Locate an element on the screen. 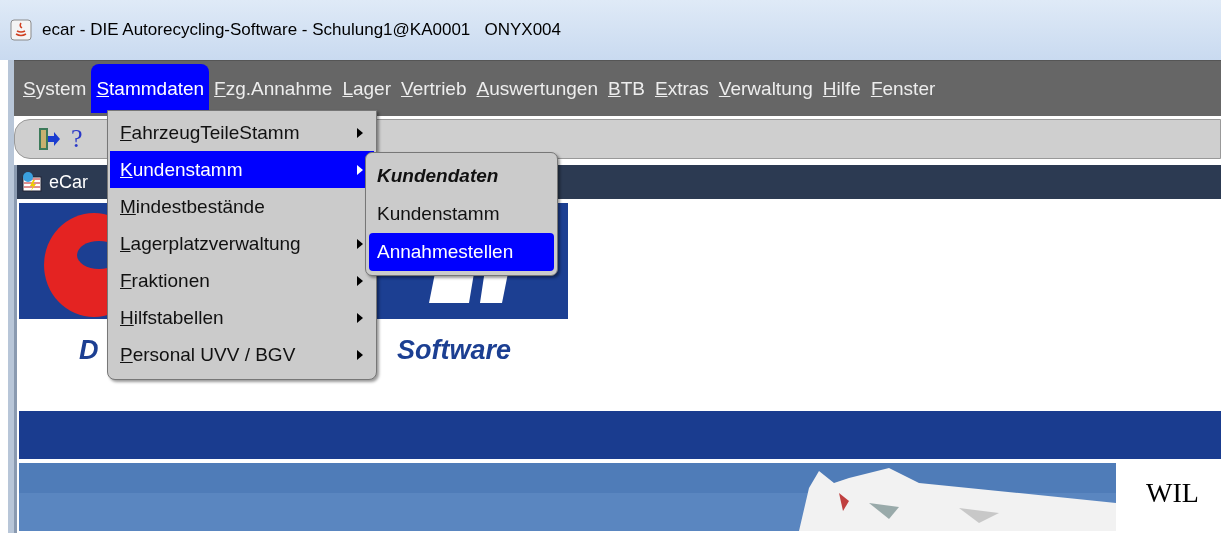 This screenshot has height=533, width=1221. help-button: ? is located at coordinates (77, 139).